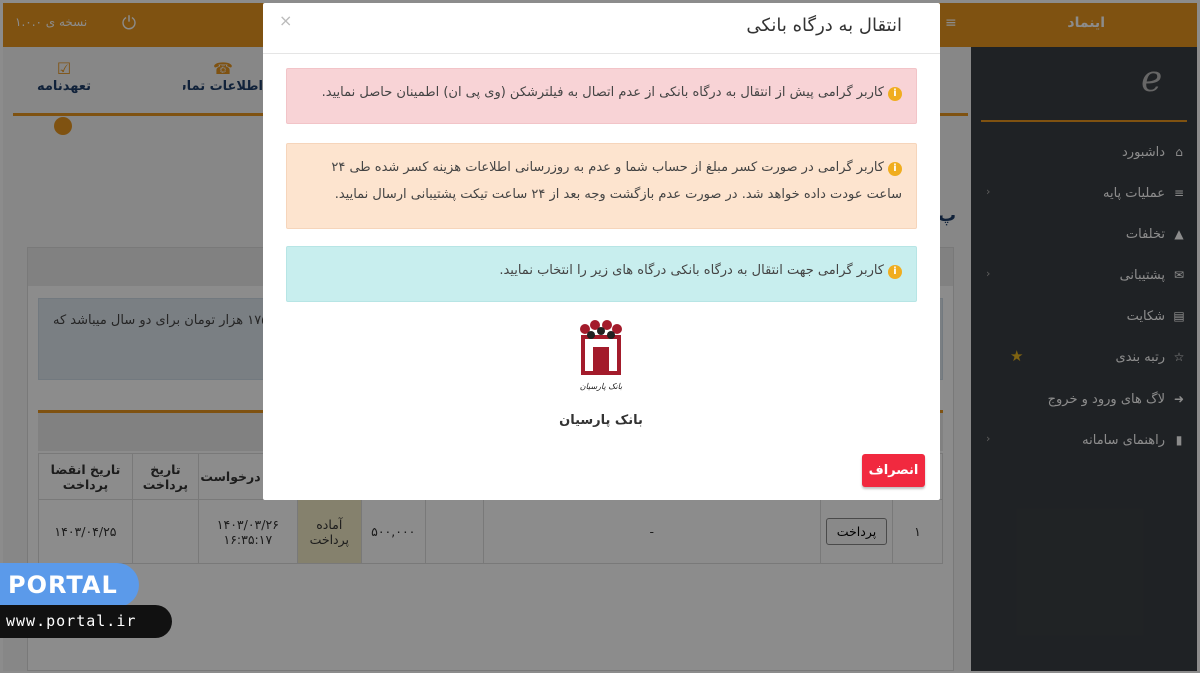 The width and height of the screenshot is (1200, 673). Describe the element at coordinates (69, 585) in the screenshot. I see `portal-watermark-badge: PORTAL` at that location.